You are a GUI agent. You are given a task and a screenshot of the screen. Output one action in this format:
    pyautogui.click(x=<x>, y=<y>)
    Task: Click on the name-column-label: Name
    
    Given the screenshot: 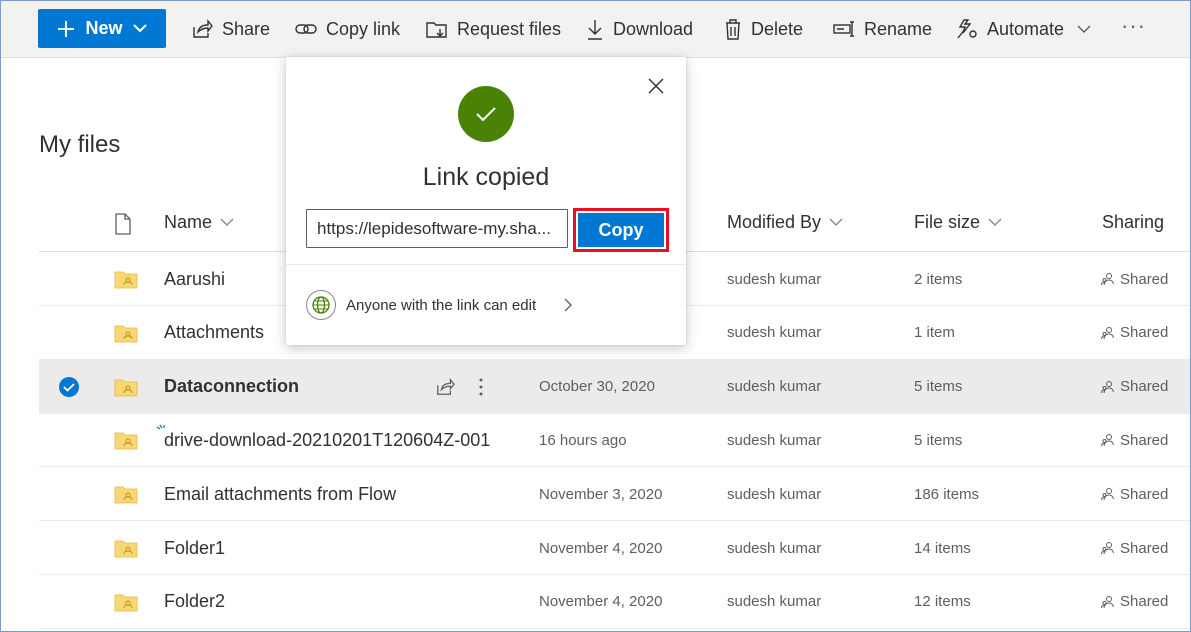 What is the action you would take?
    pyautogui.click(x=188, y=222)
    